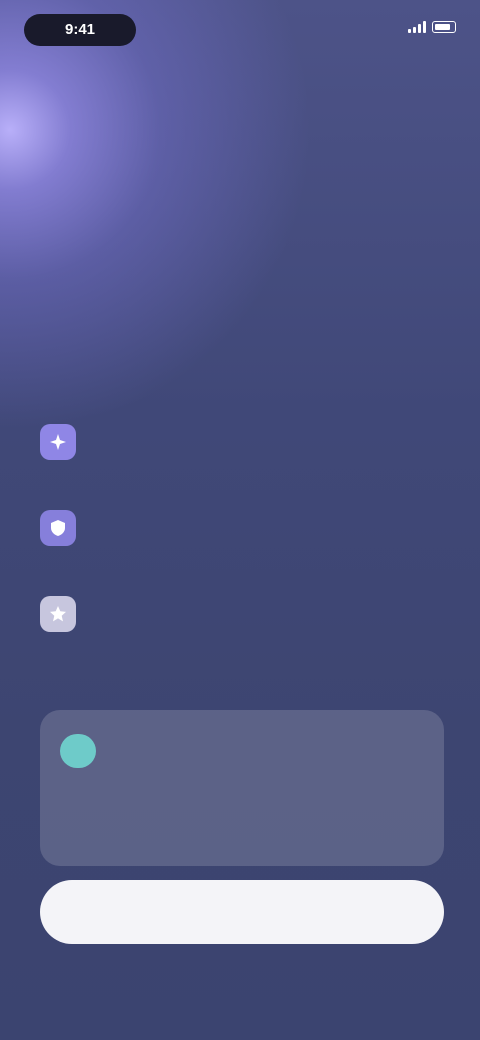 The image size is (480, 1040). What do you see at coordinates (242, 912) in the screenshot?
I see `subscribe-button` at bounding box center [242, 912].